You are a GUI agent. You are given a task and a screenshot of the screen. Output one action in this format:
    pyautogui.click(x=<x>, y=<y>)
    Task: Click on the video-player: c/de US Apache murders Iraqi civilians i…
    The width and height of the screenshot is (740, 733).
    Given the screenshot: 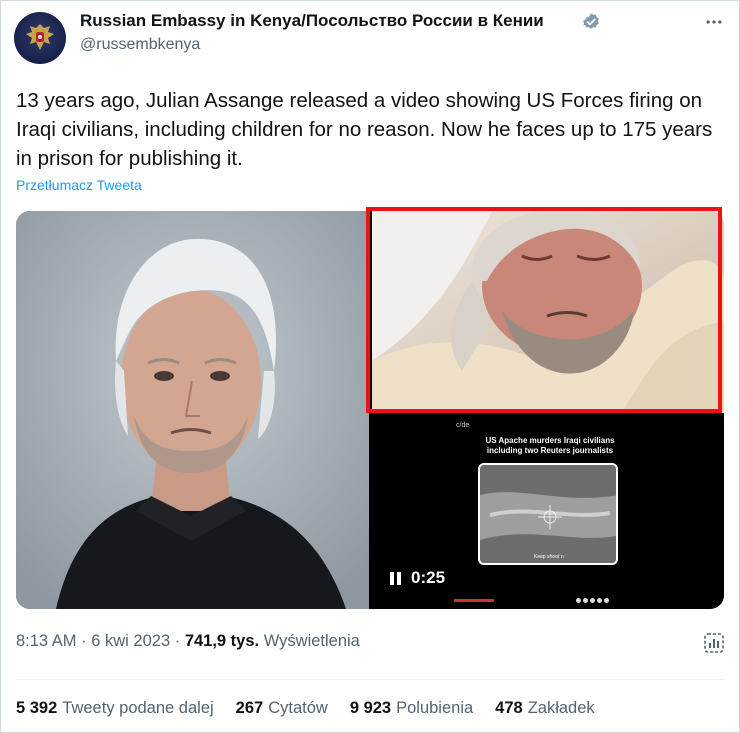 What is the action you would take?
    pyautogui.click(x=548, y=512)
    